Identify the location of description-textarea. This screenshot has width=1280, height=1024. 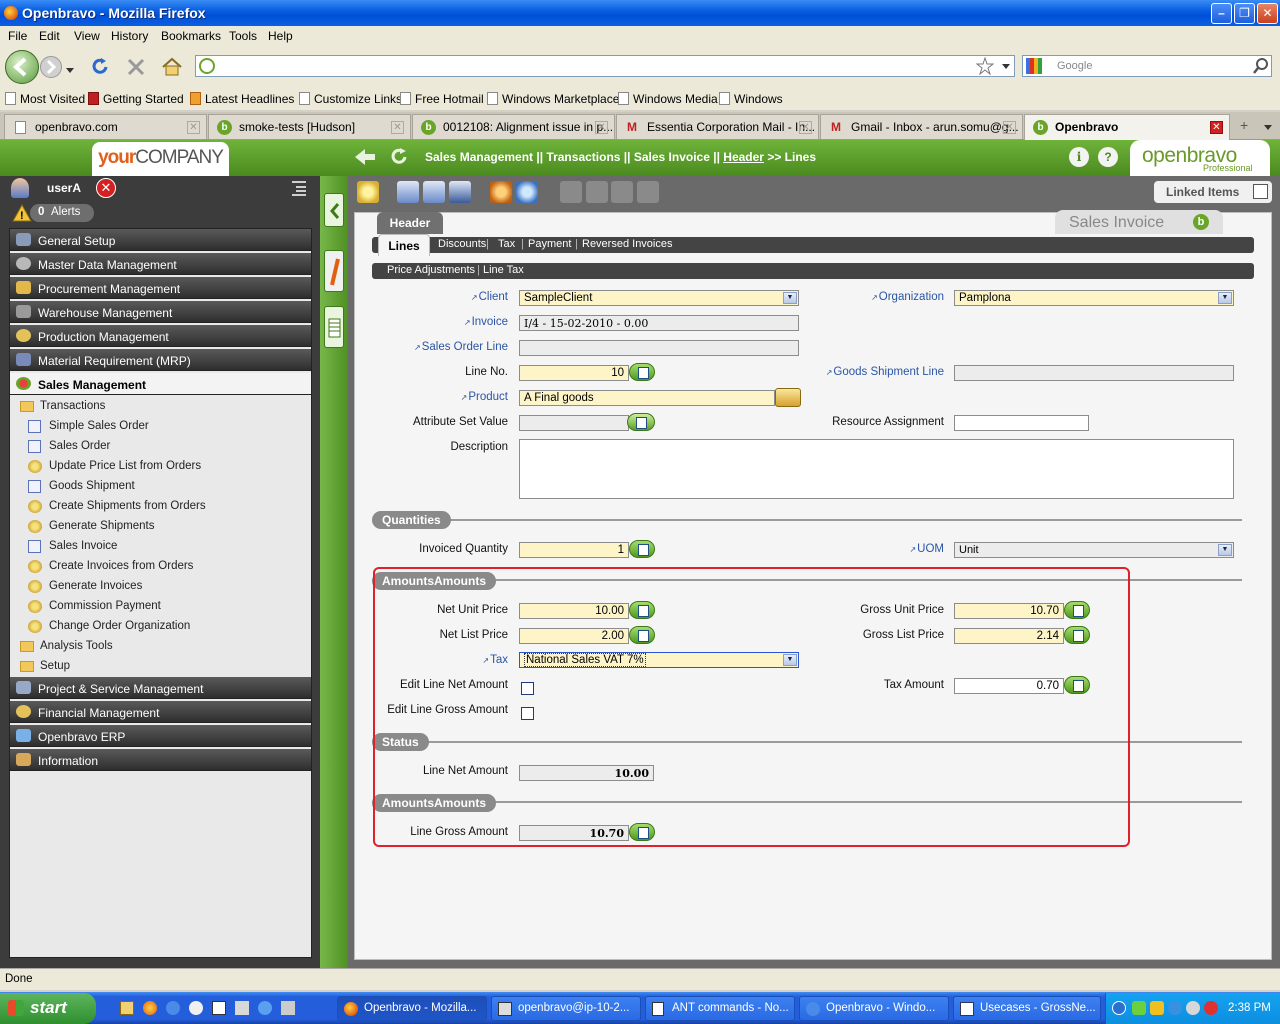
(876, 469).